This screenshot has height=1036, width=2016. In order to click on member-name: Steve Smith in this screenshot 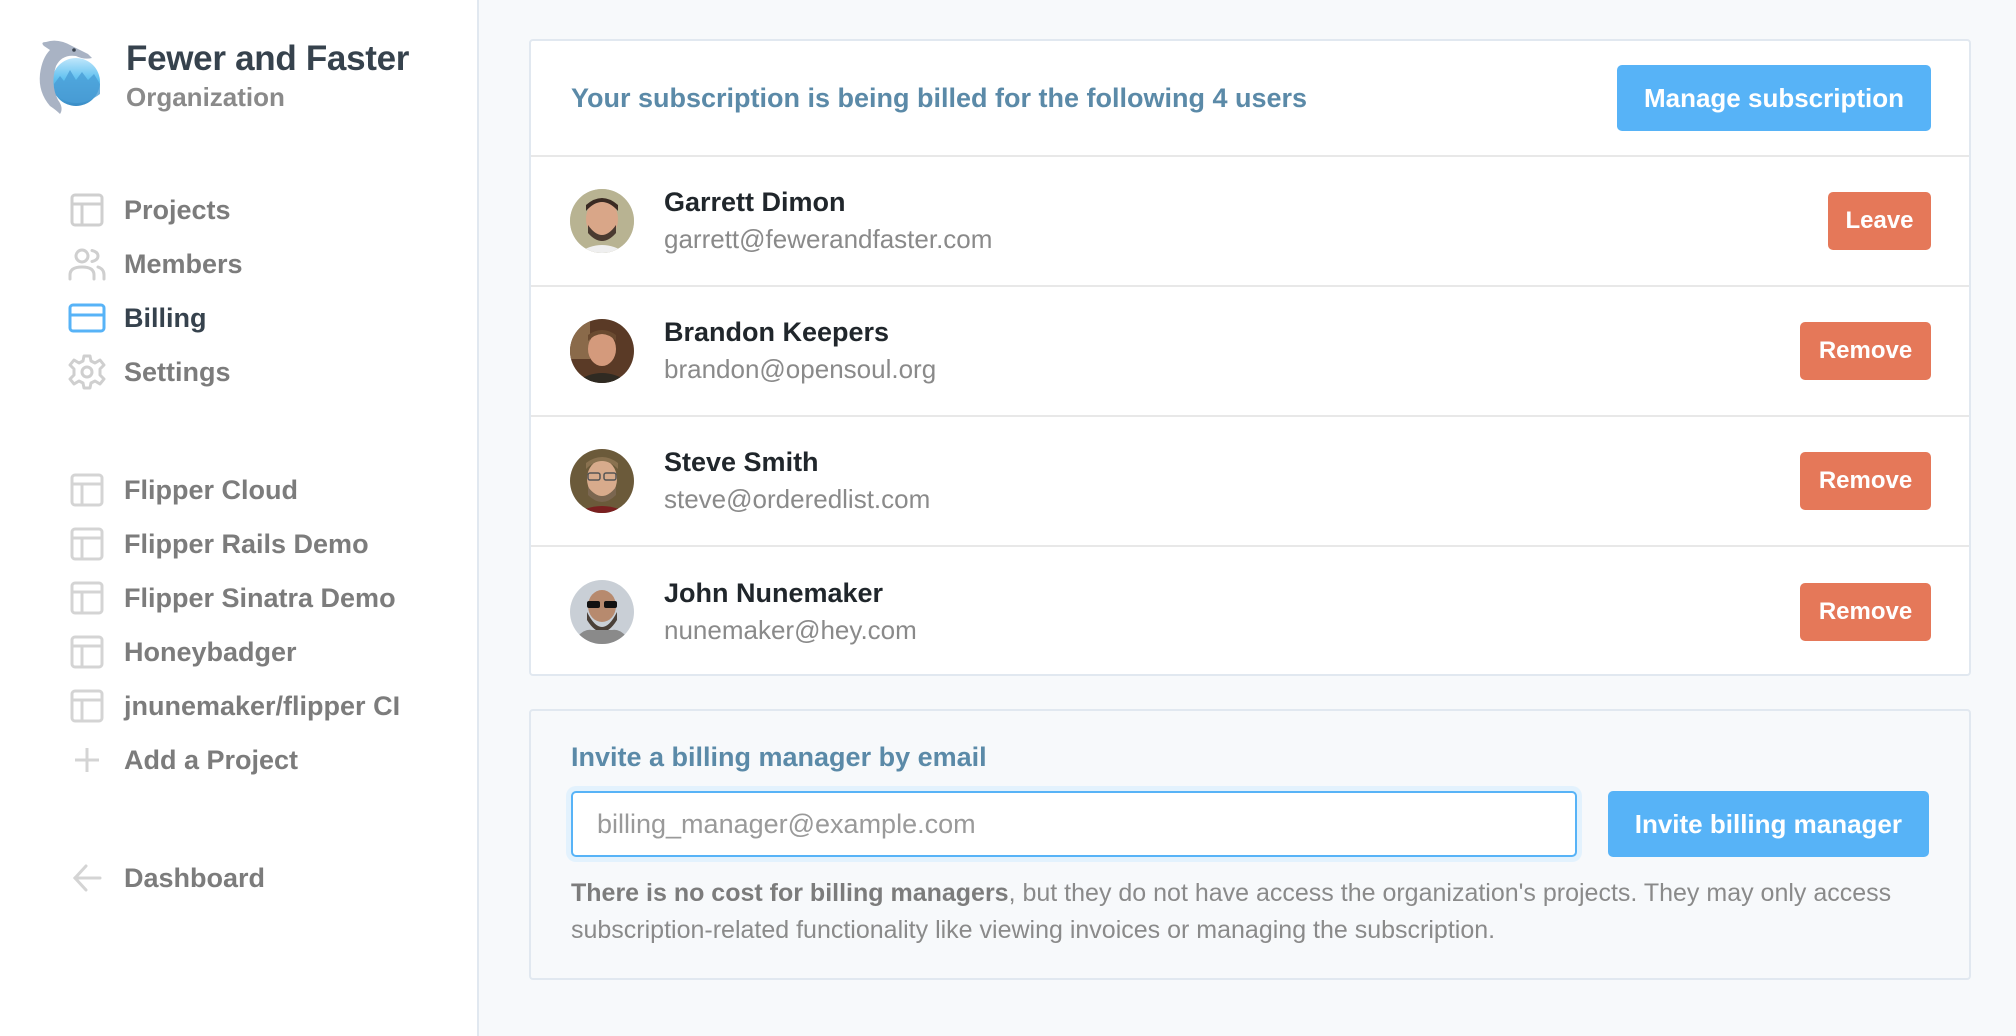, I will do `click(741, 462)`.